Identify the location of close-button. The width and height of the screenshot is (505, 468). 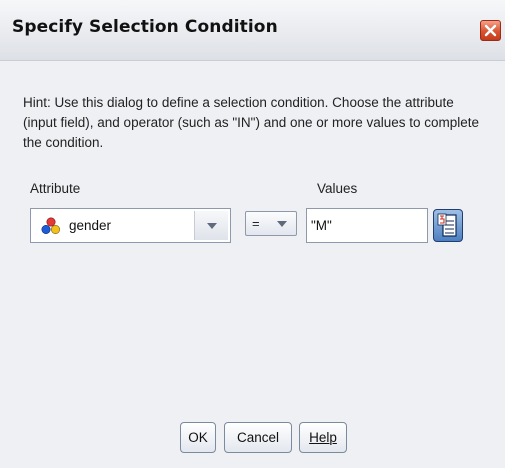
(490, 30).